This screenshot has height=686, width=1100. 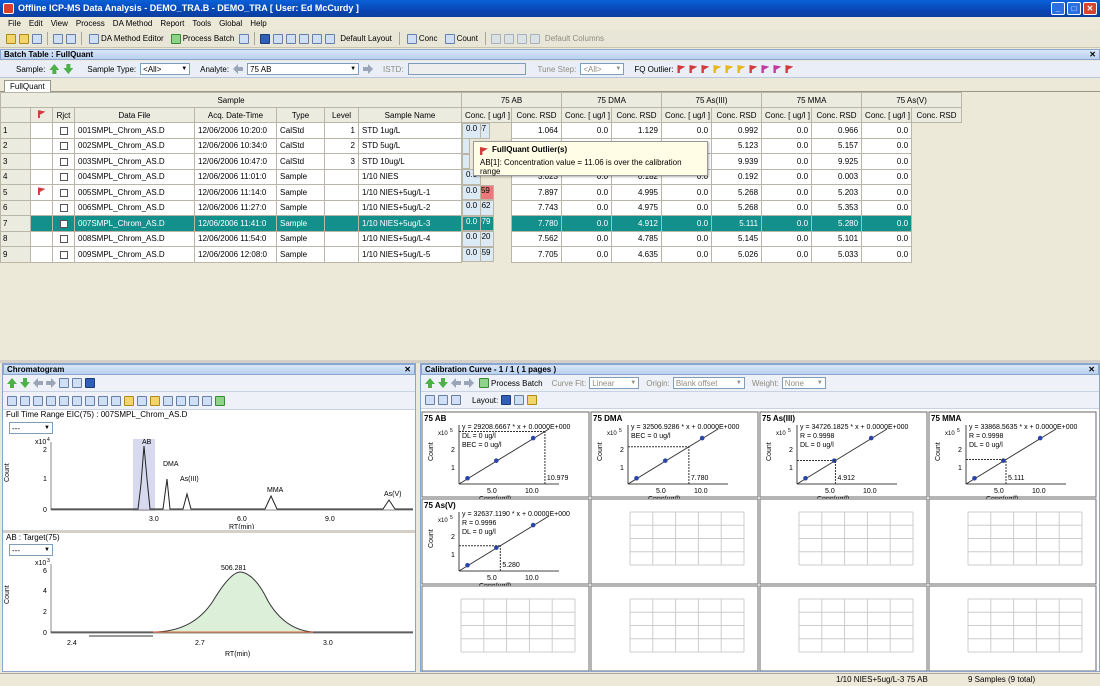 I want to click on sample-type-select: <All> ▼, so click(x=165, y=69).